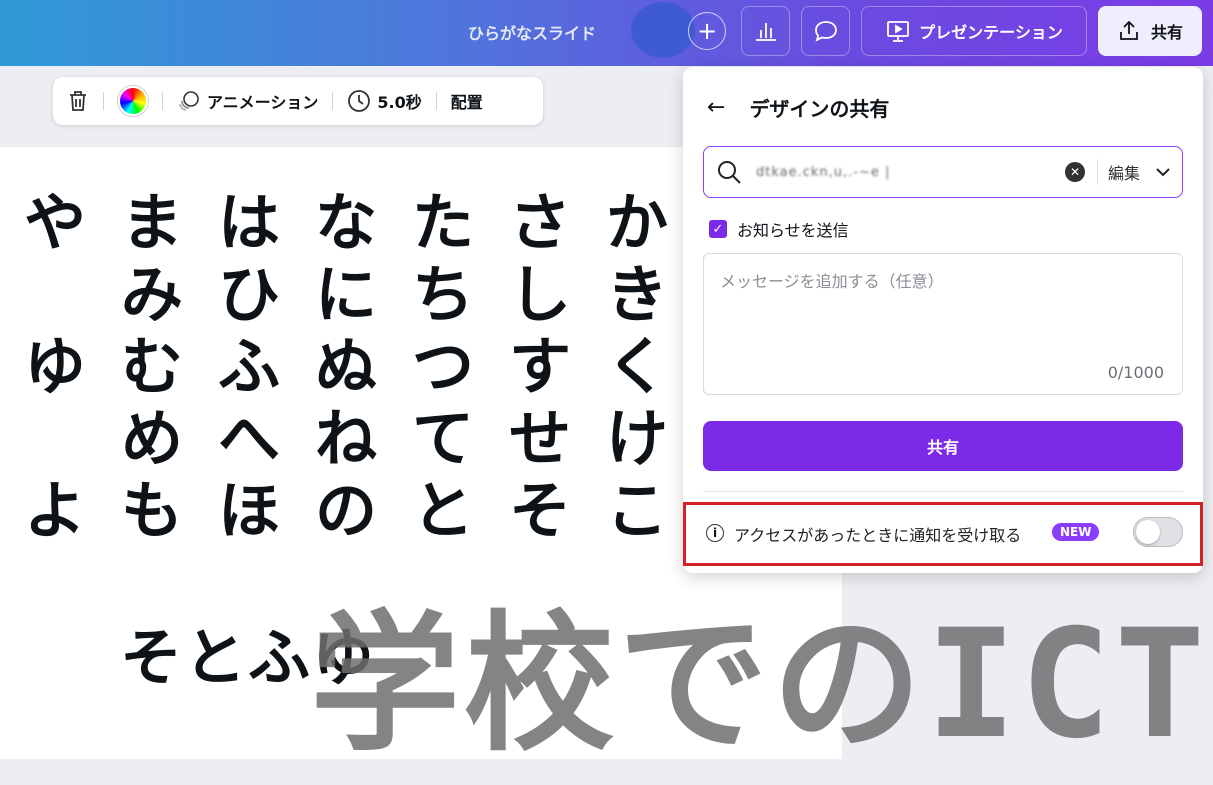 Image resolution: width=1213 pixels, height=785 pixels. I want to click on kana-char: ぬ, so click(345, 366).